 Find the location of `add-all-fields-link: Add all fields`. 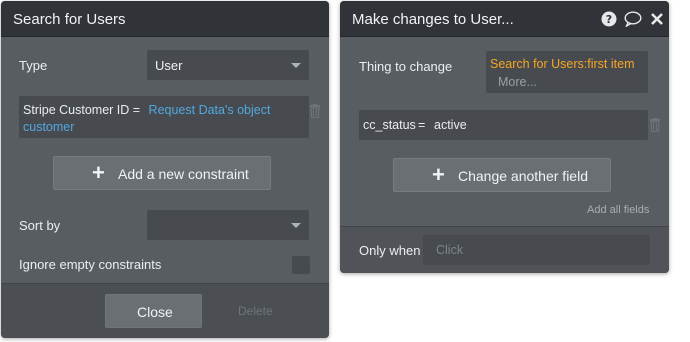

add-all-fields-link: Add all fields is located at coordinates (618, 210).